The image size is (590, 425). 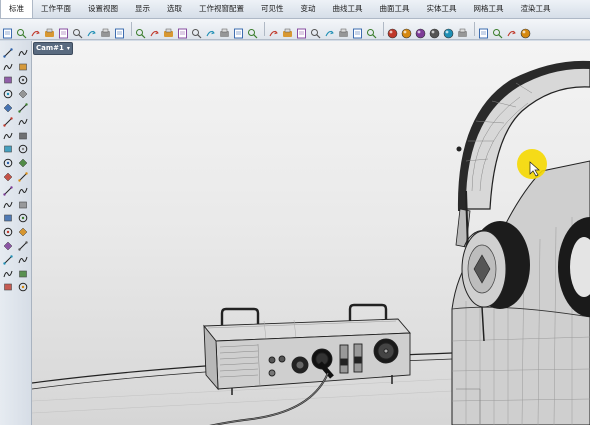 I want to click on ribbon-tab-3: 显示, so click(x=143, y=9).